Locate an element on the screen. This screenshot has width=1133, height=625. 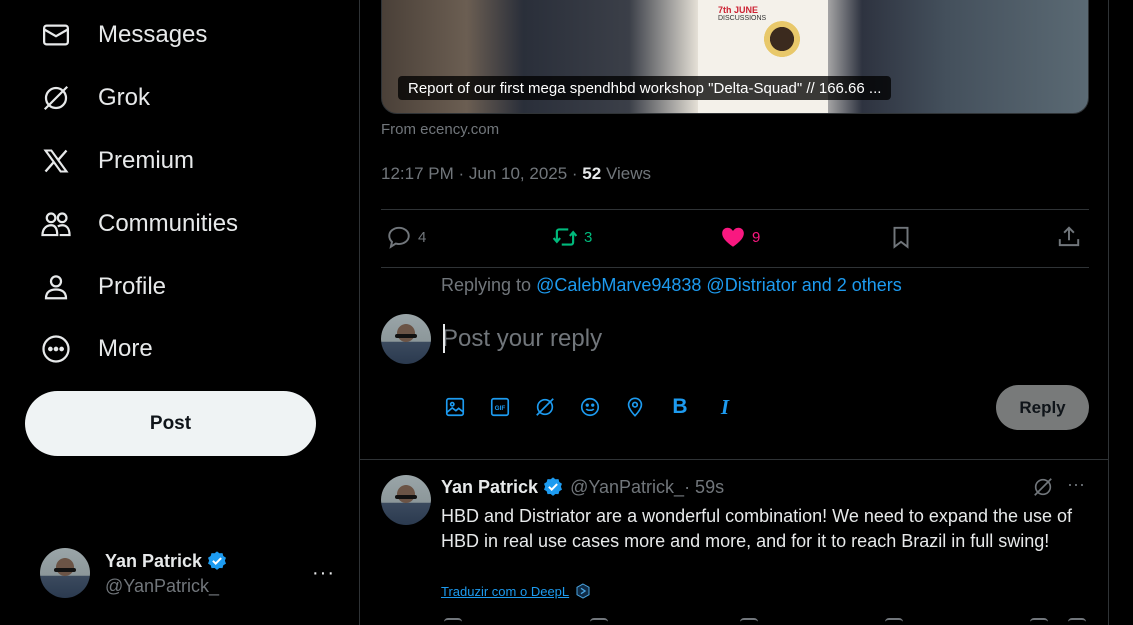
location-pin-icon is located at coordinates (635, 407).